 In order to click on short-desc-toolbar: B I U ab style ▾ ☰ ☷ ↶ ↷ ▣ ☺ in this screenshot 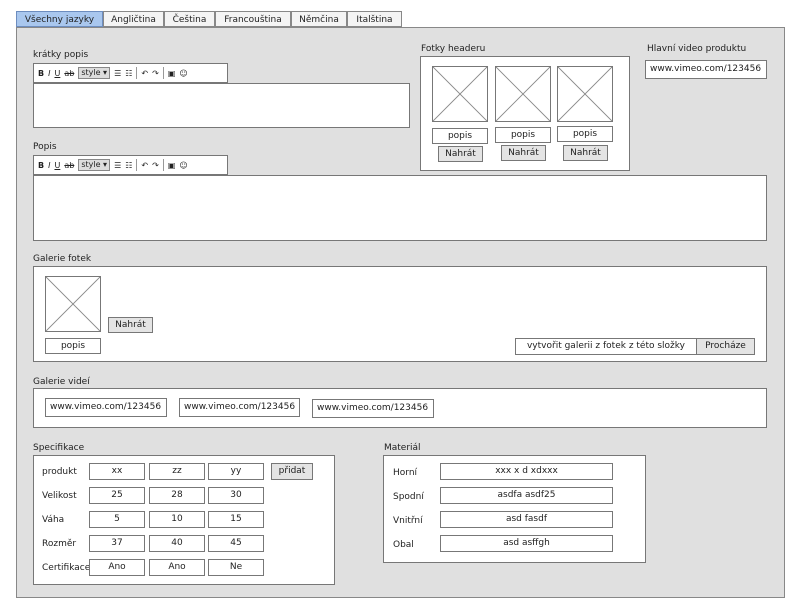, I will do `click(130, 73)`.